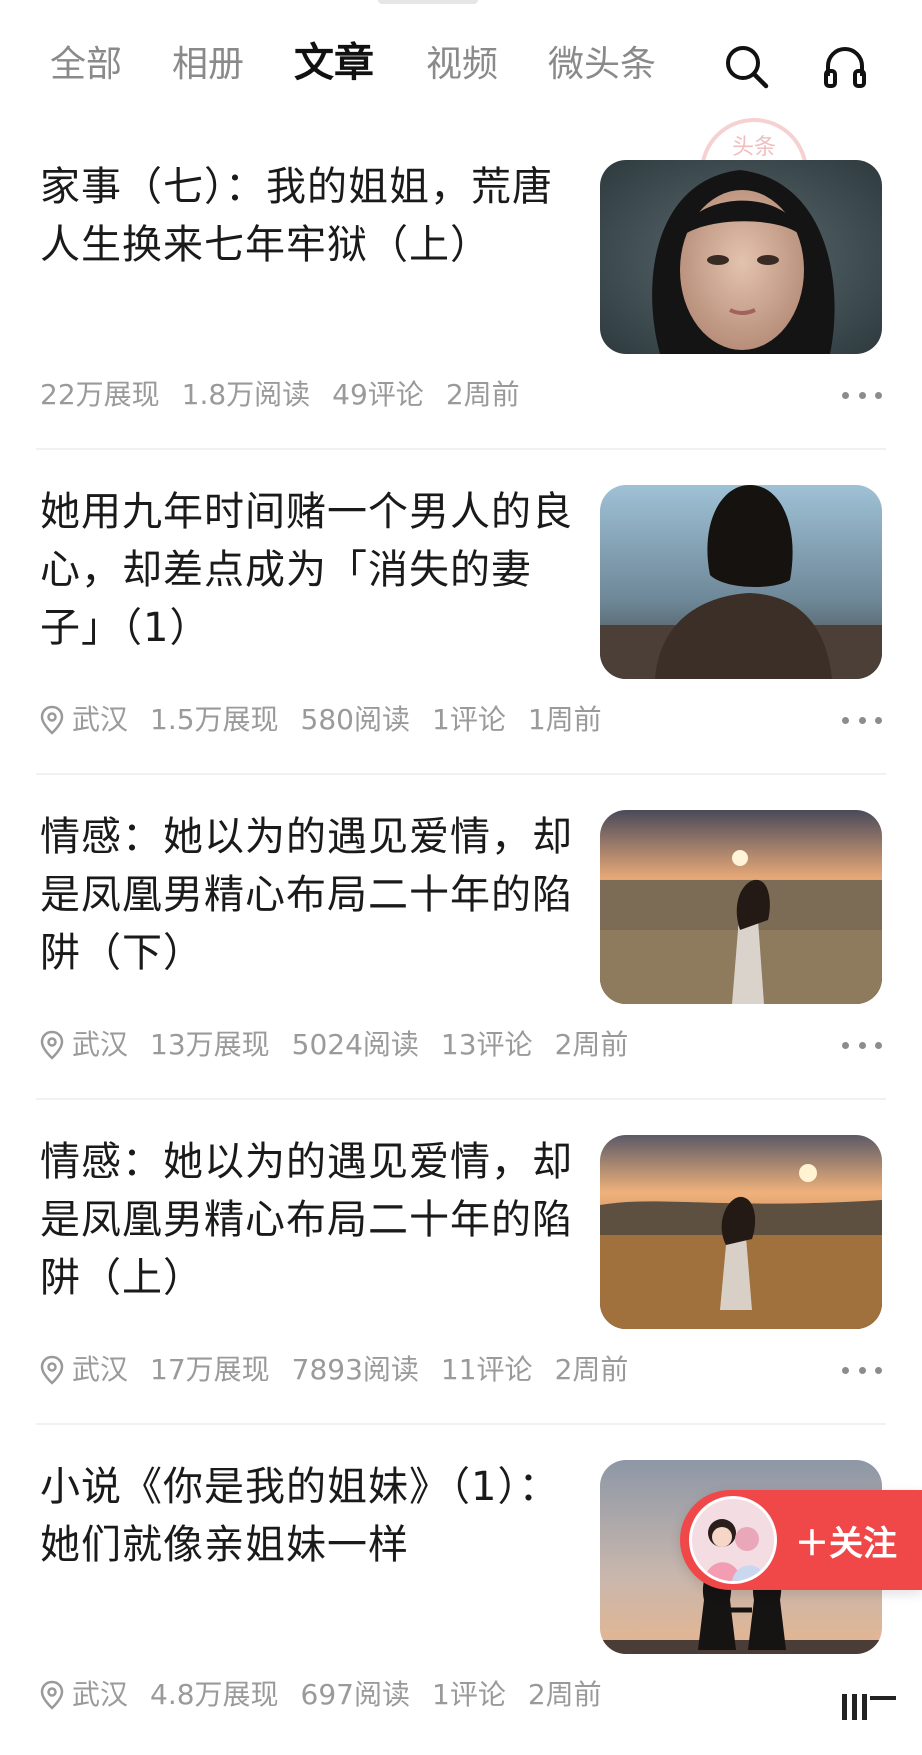 The height and width of the screenshot is (1755, 922). What do you see at coordinates (214, 719) in the screenshot?
I see `impressions-count: 1.5万展现` at bounding box center [214, 719].